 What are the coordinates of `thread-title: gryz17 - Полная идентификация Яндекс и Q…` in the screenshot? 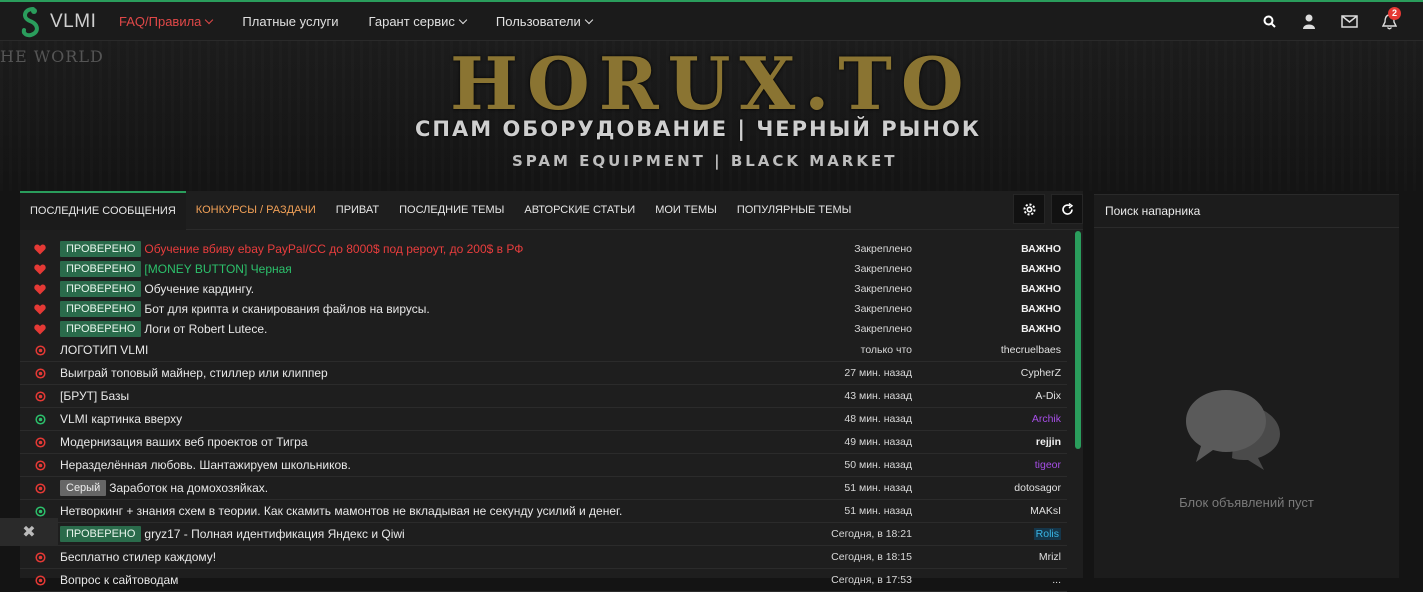 It's located at (605, 534).